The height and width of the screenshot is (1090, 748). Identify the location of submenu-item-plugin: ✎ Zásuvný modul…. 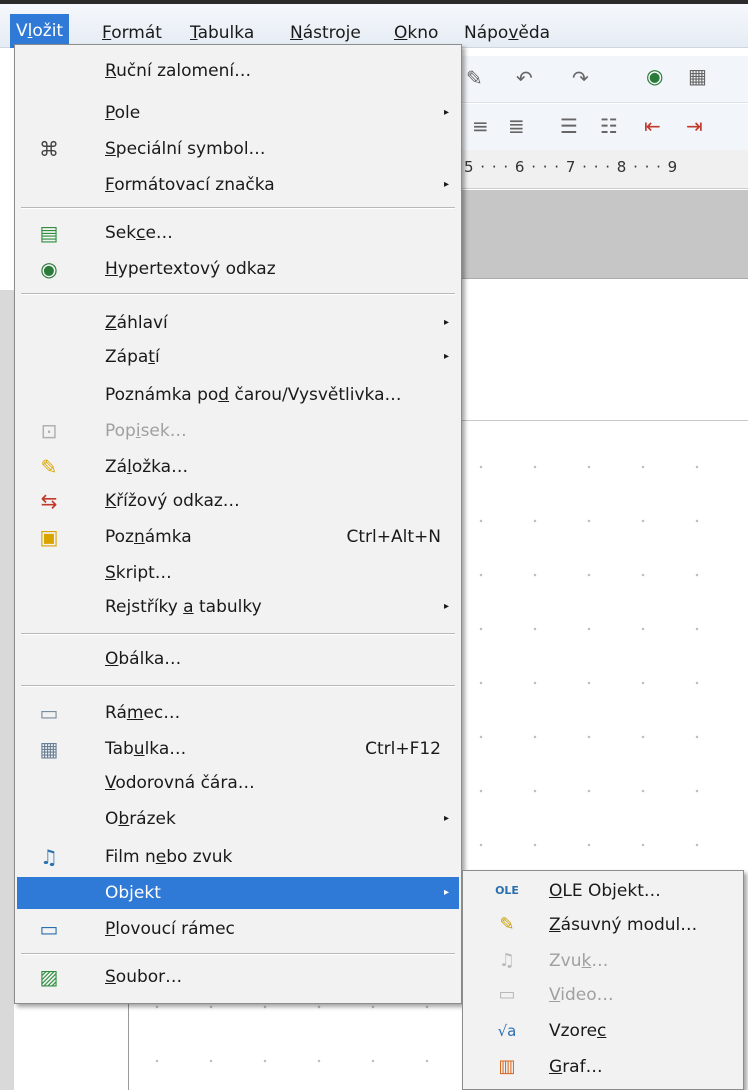
(603, 925).